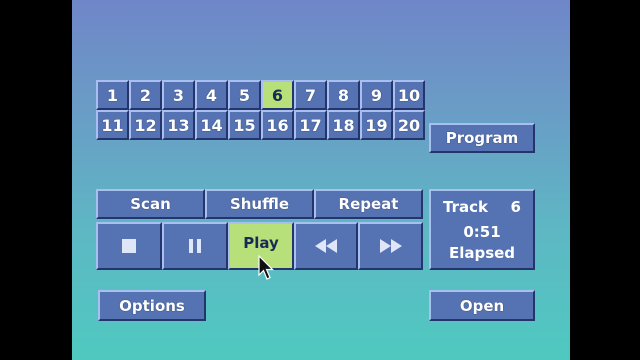 The height and width of the screenshot is (360, 640). I want to click on track-button-18: 18, so click(343, 125).